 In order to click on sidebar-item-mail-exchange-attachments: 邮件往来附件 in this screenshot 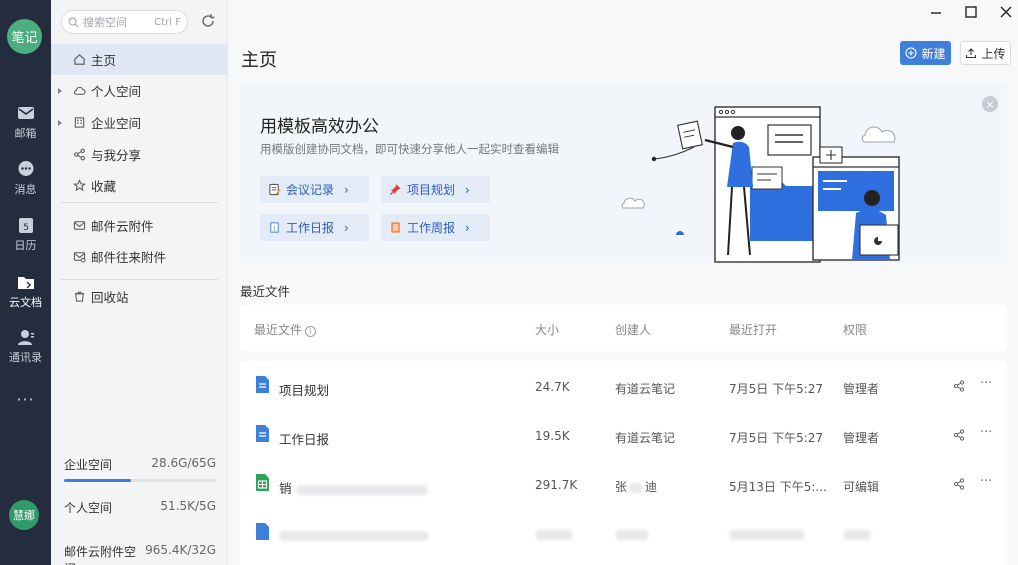, I will do `click(139, 256)`.